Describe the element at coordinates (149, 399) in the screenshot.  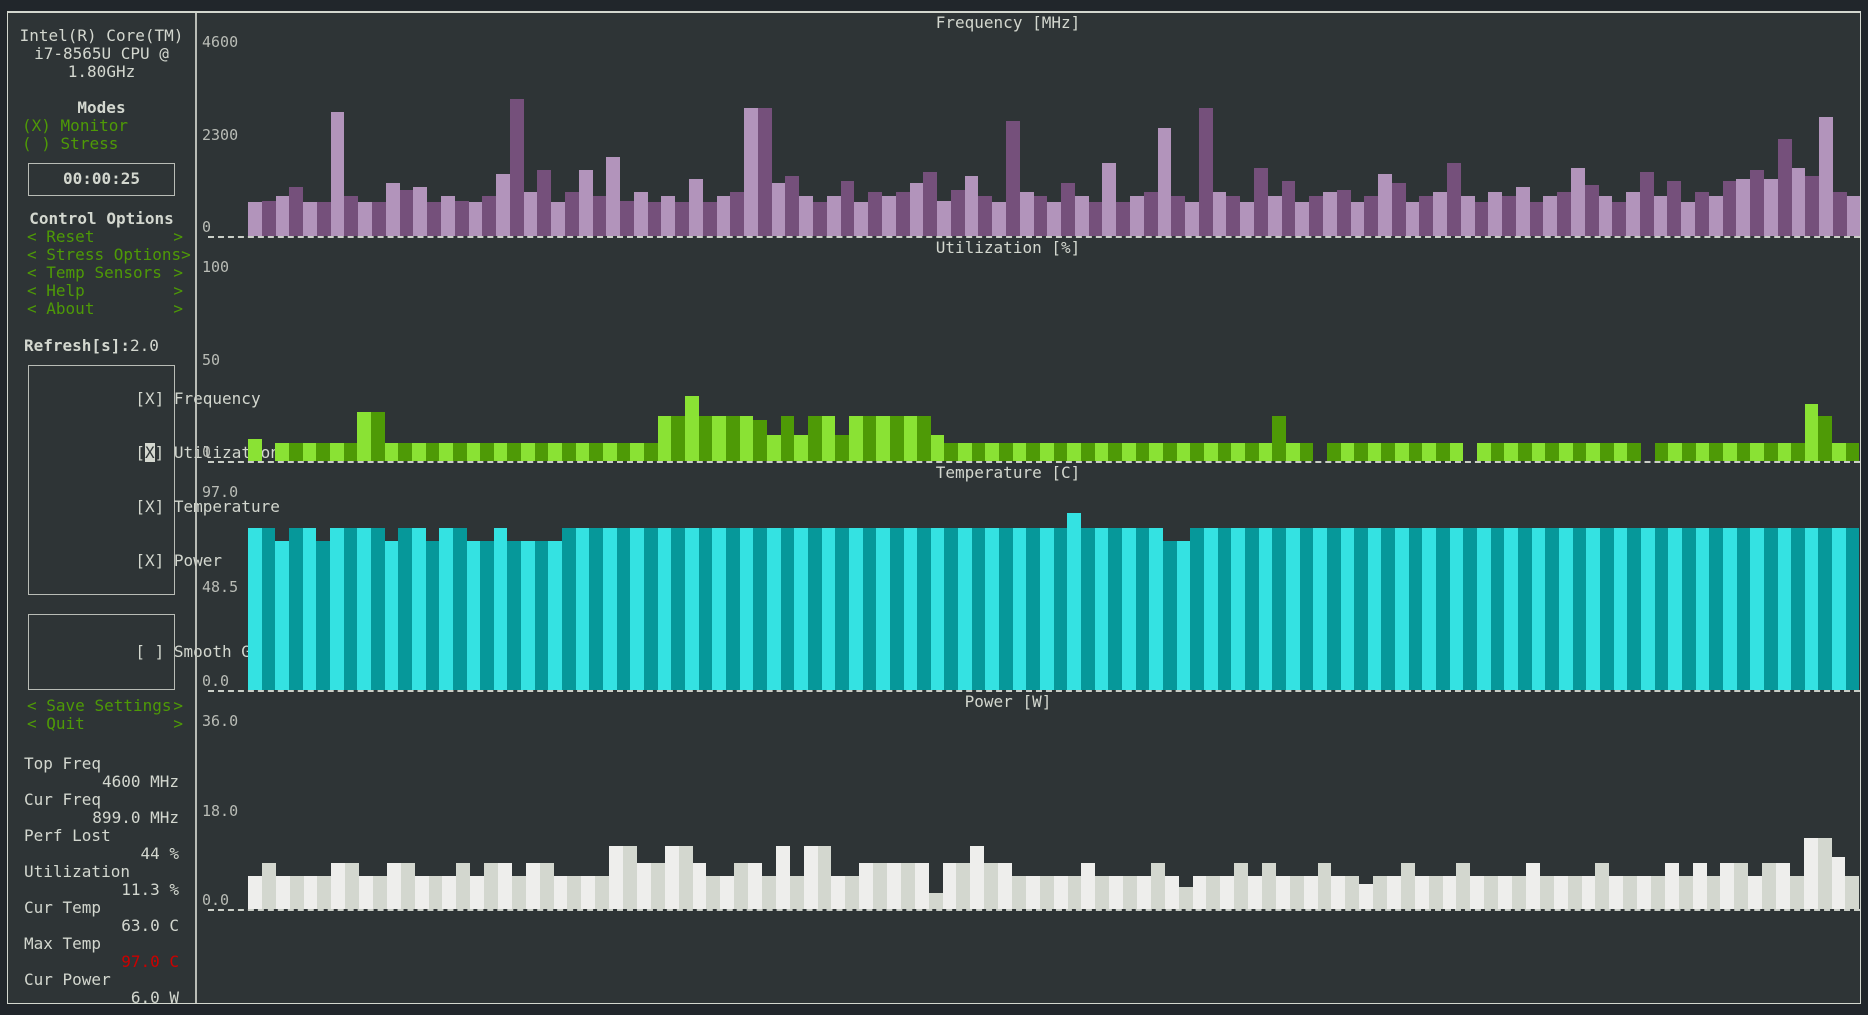
I see `toggle-frequency: [X] Frequency` at that location.